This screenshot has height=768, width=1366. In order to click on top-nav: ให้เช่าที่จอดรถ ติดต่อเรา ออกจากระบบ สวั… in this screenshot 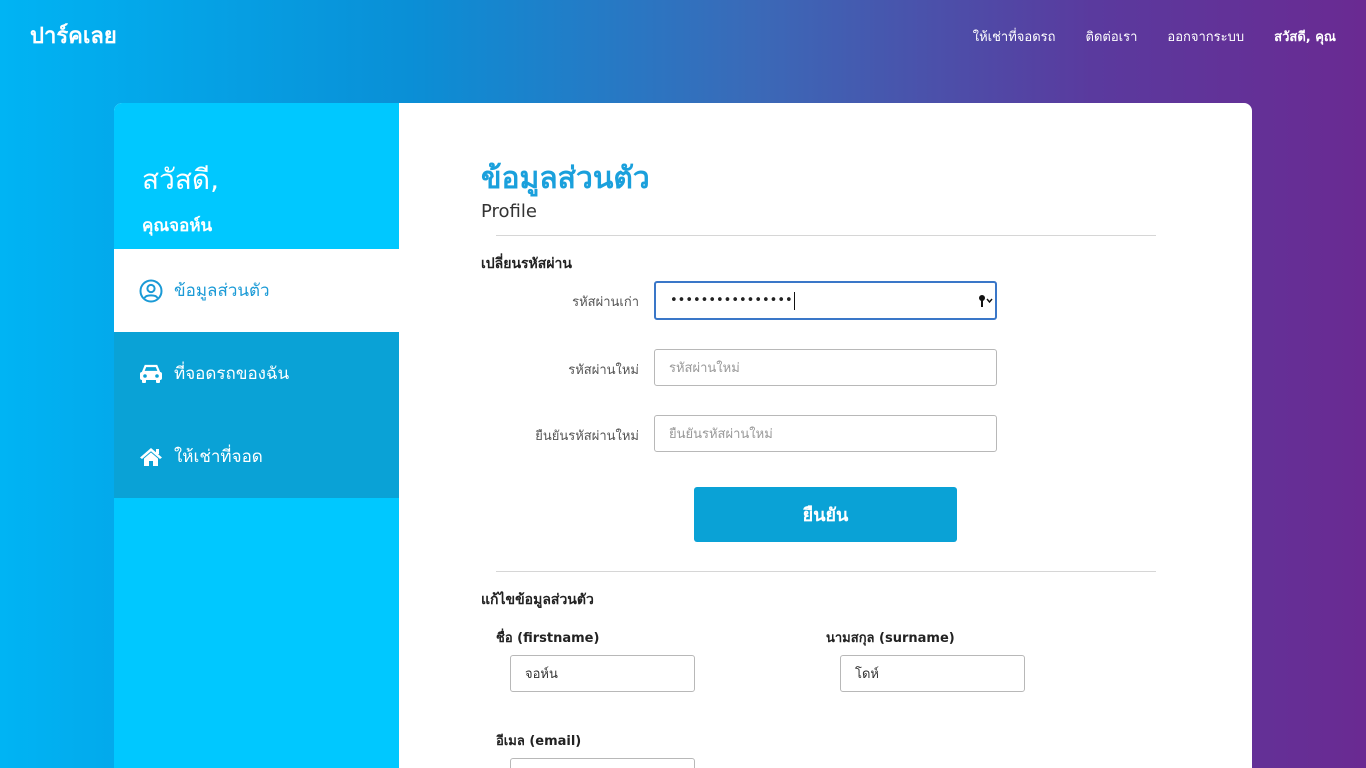, I will do `click(1154, 36)`.